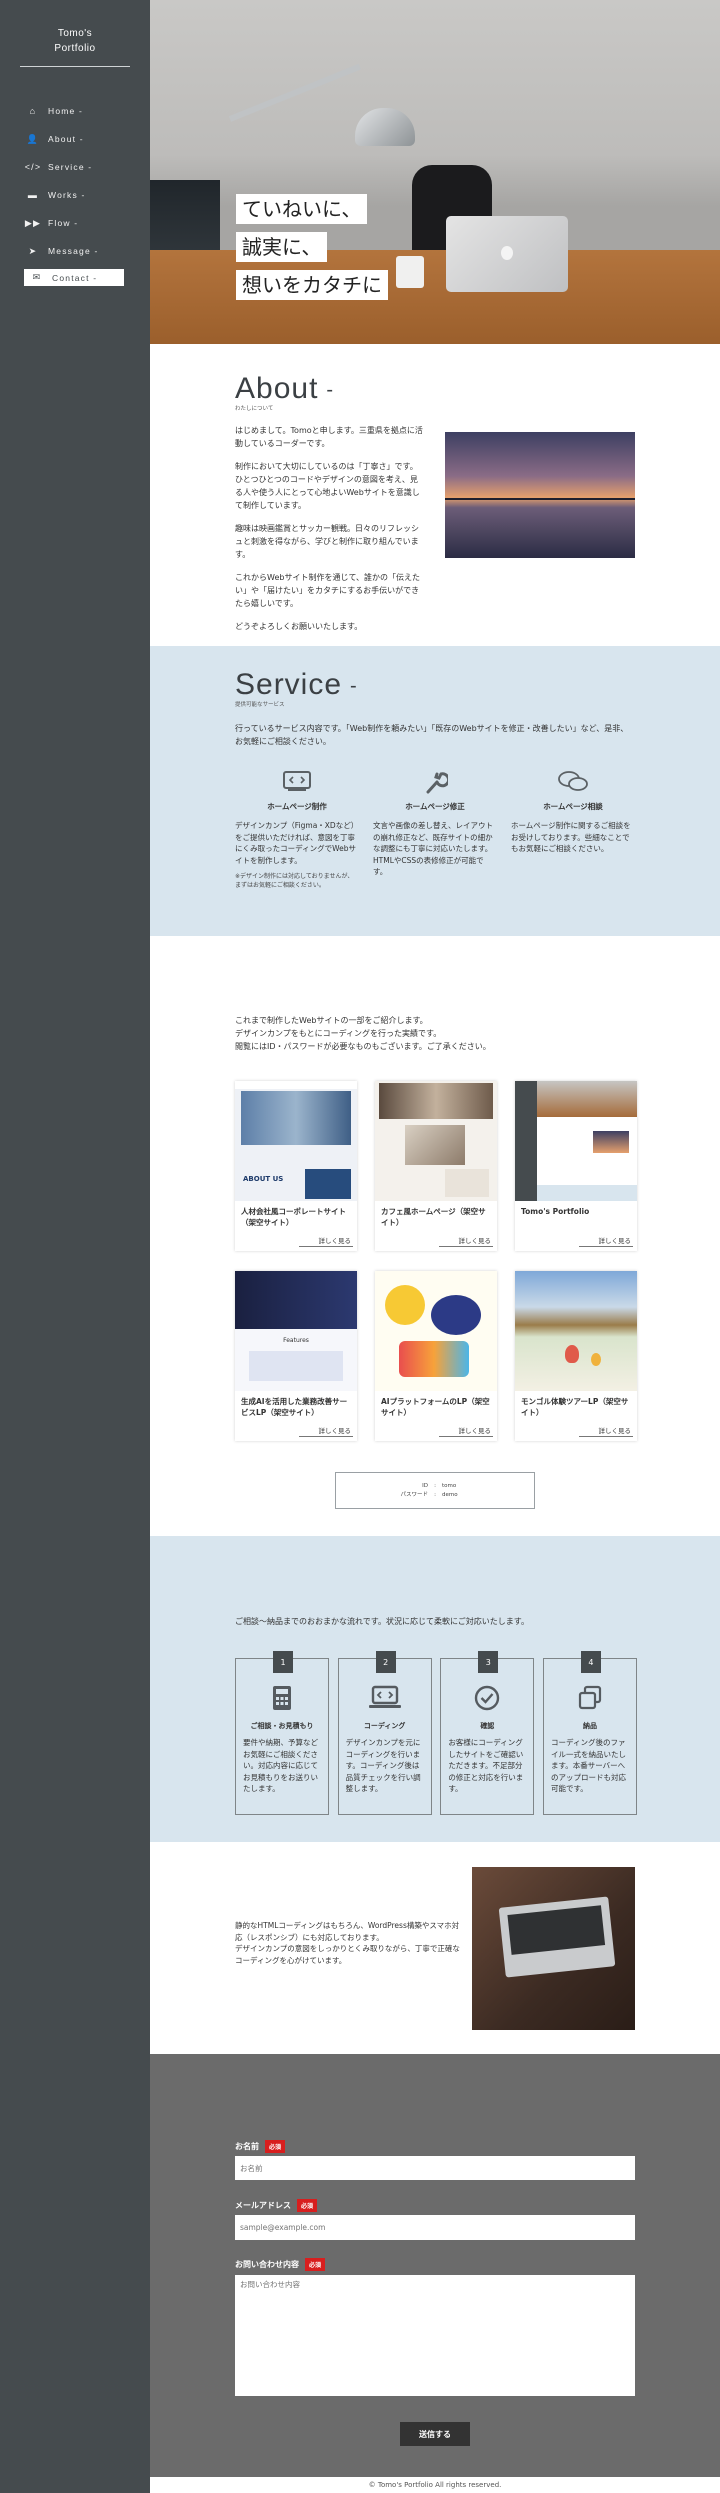 The height and width of the screenshot is (2493, 720). Describe the element at coordinates (263, 2205) in the screenshot. I see `email-label-text: メールアドレス` at that location.